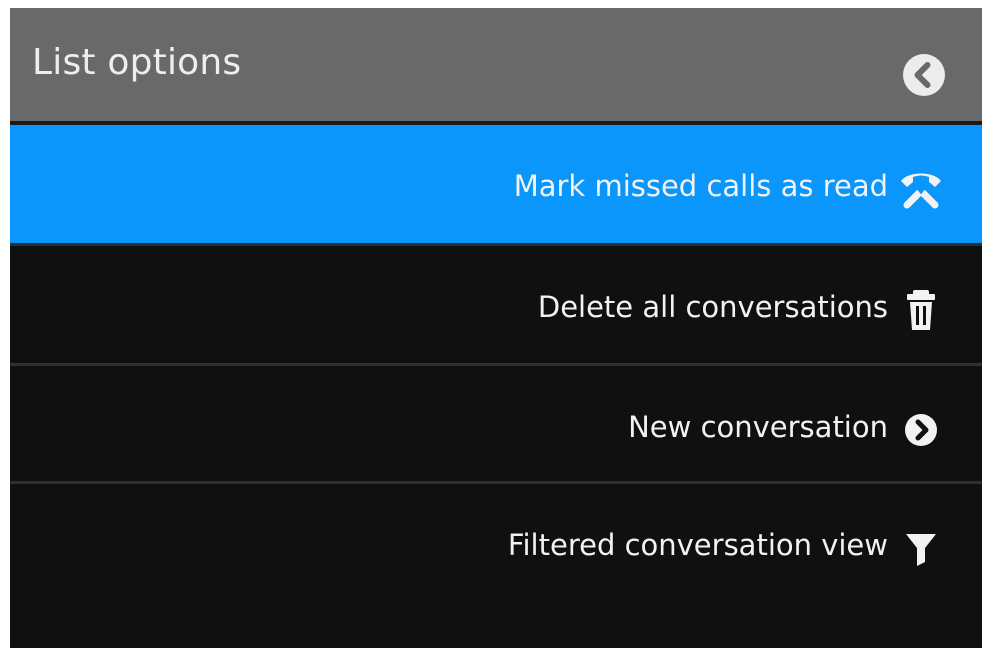 Image resolution: width=982 pixels, height=648 pixels. What do you see at coordinates (921, 310) in the screenshot?
I see `trash-icon` at bounding box center [921, 310].